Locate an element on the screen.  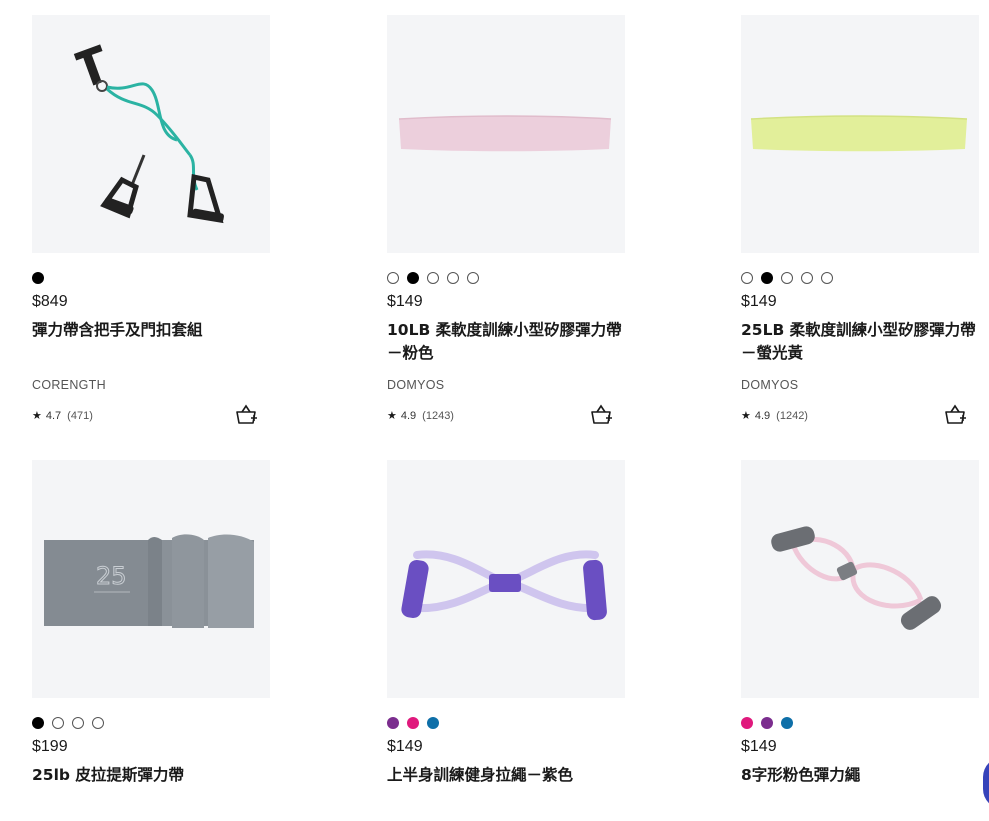
pink-mini-band-icon is located at coordinates (505, 133).